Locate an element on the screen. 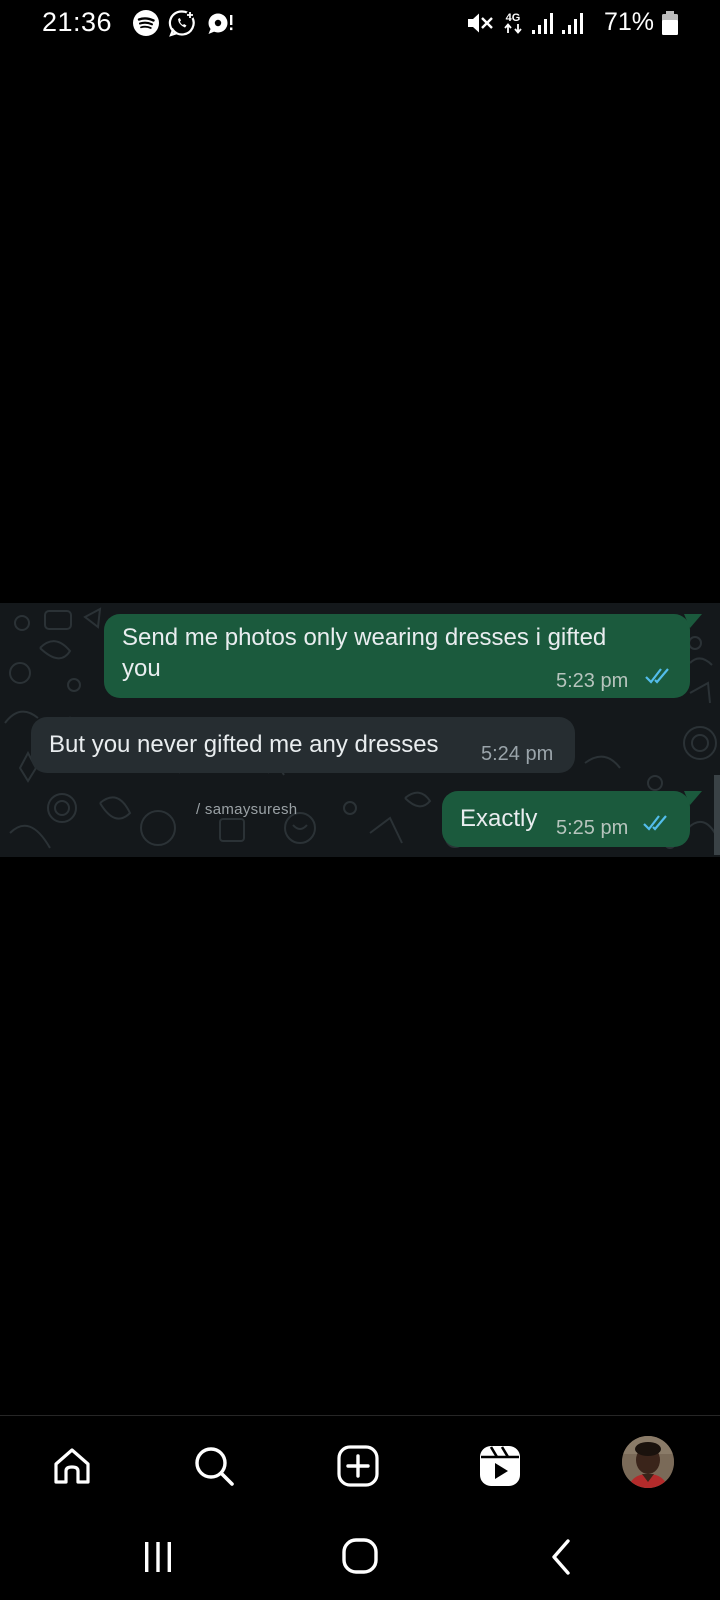 The height and width of the screenshot is (1600, 720). spotify-icon is located at coordinates (146, 23).